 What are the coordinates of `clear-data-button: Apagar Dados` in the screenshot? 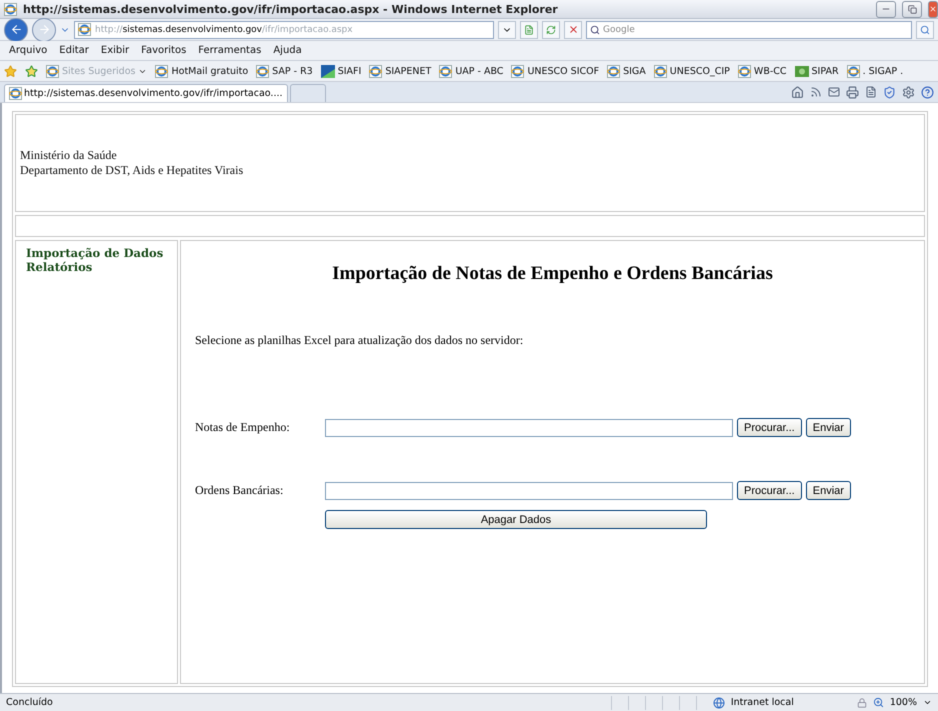 It's located at (516, 519).